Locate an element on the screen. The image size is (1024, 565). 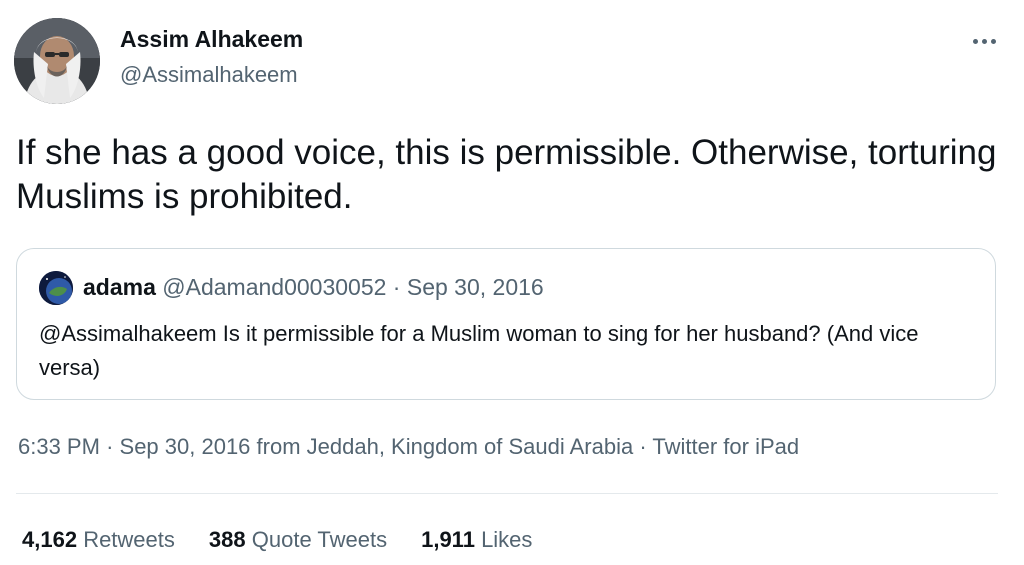
quoted-author-avatar is located at coordinates (56, 288).